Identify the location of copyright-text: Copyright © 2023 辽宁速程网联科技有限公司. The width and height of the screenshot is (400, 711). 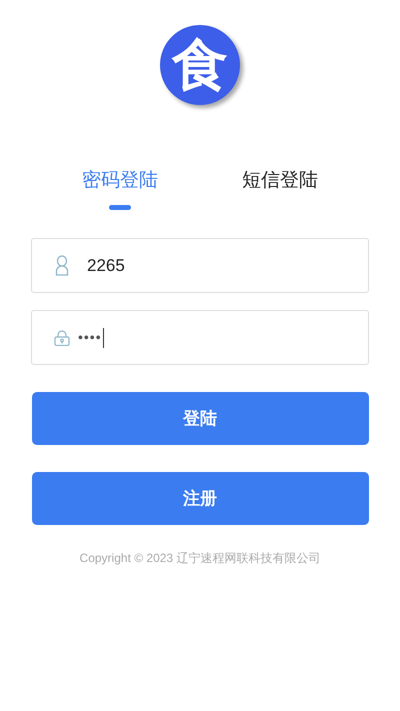
(200, 558).